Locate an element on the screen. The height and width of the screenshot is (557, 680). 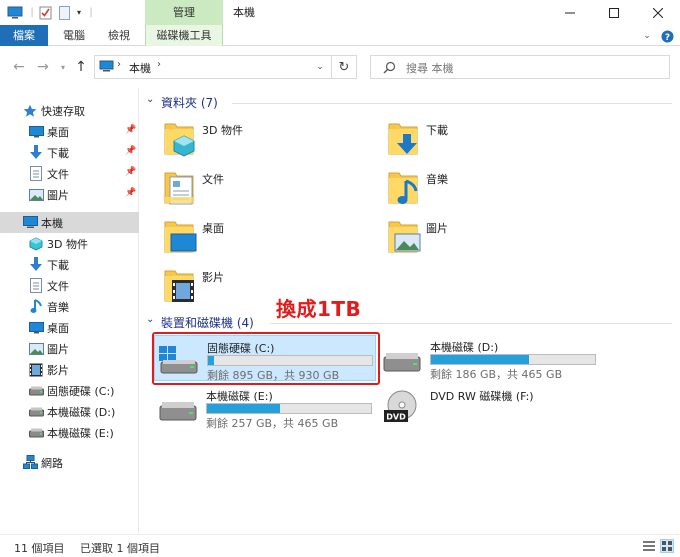
details-view-button is located at coordinates (649, 546).